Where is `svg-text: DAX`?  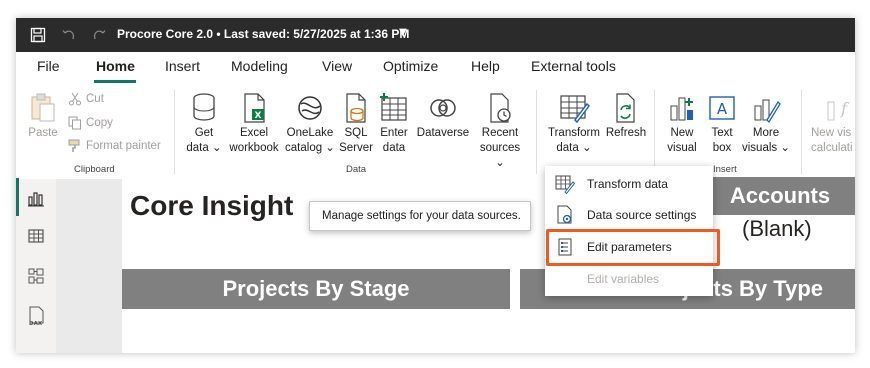 svg-text: DAX is located at coordinates (36, 323).